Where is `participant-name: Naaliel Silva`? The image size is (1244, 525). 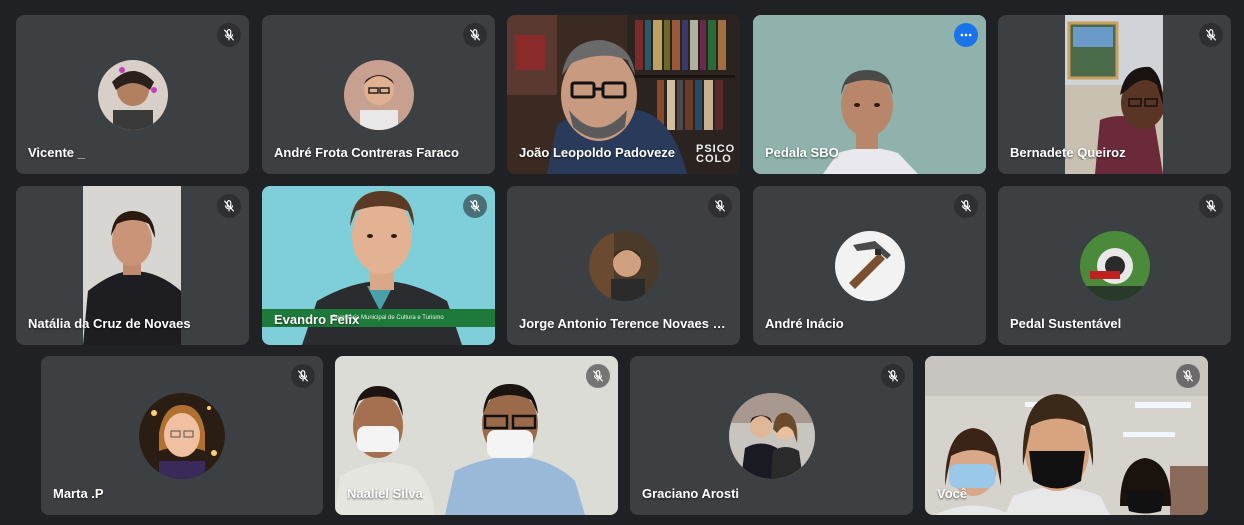
participant-name: Naaliel Silva is located at coordinates (385, 493).